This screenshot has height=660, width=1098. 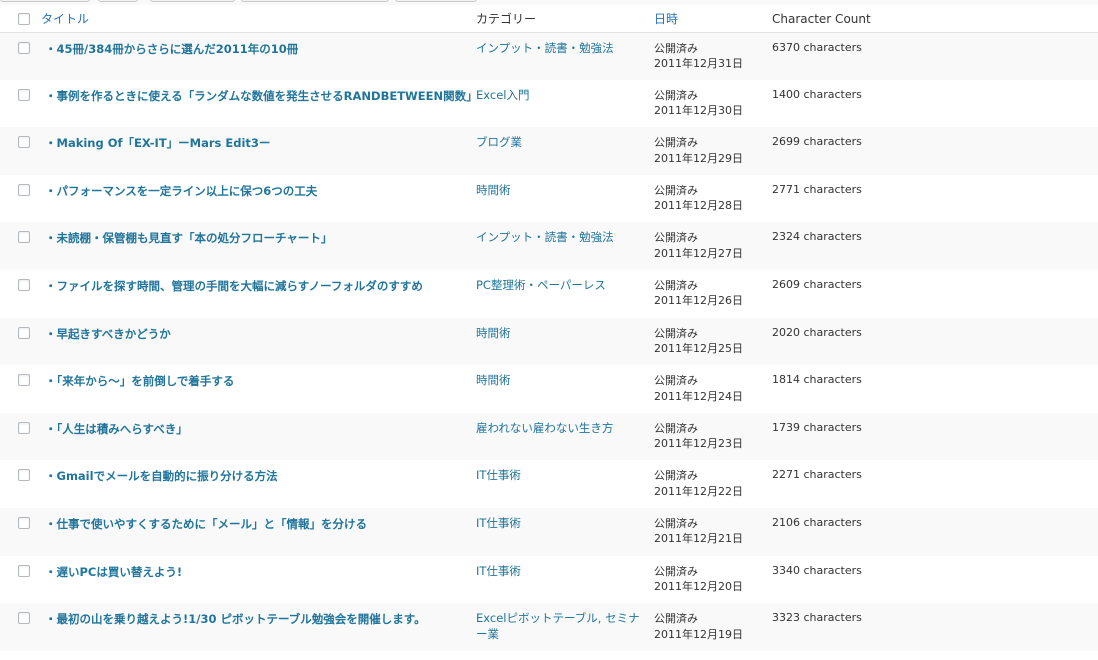 What do you see at coordinates (258, 619) in the screenshot?
I see `post-title-link: ・最初の山を乗り越えよう!1/30 ピボットテーブル勉強会を開催します。` at bounding box center [258, 619].